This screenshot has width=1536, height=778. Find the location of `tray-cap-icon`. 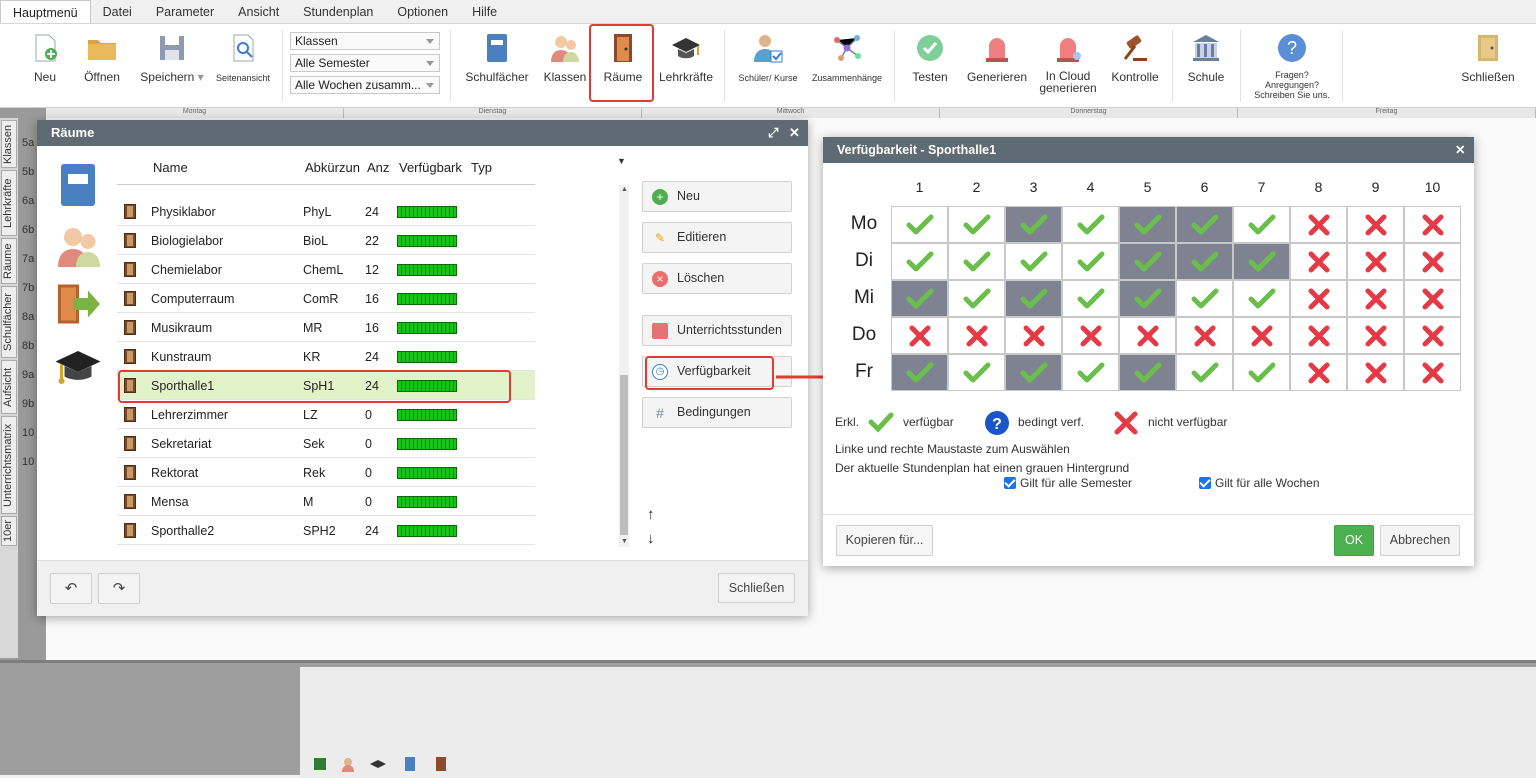

tray-cap-icon is located at coordinates (378, 764).